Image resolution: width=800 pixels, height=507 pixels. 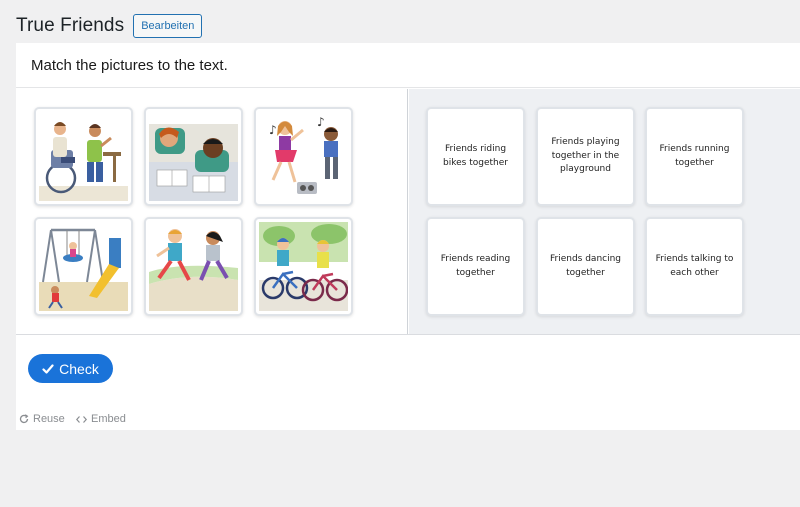 What do you see at coordinates (108, 419) in the screenshot?
I see `embed-label: Embed` at bounding box center [108, 419].